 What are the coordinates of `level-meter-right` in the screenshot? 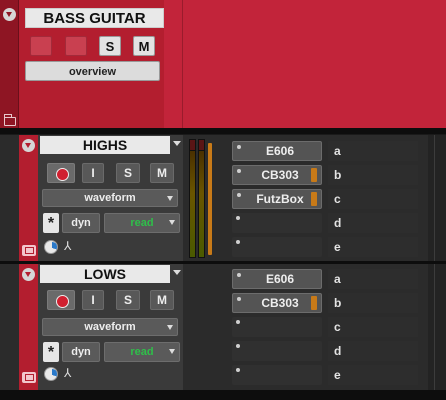 It's located at (201, 204).